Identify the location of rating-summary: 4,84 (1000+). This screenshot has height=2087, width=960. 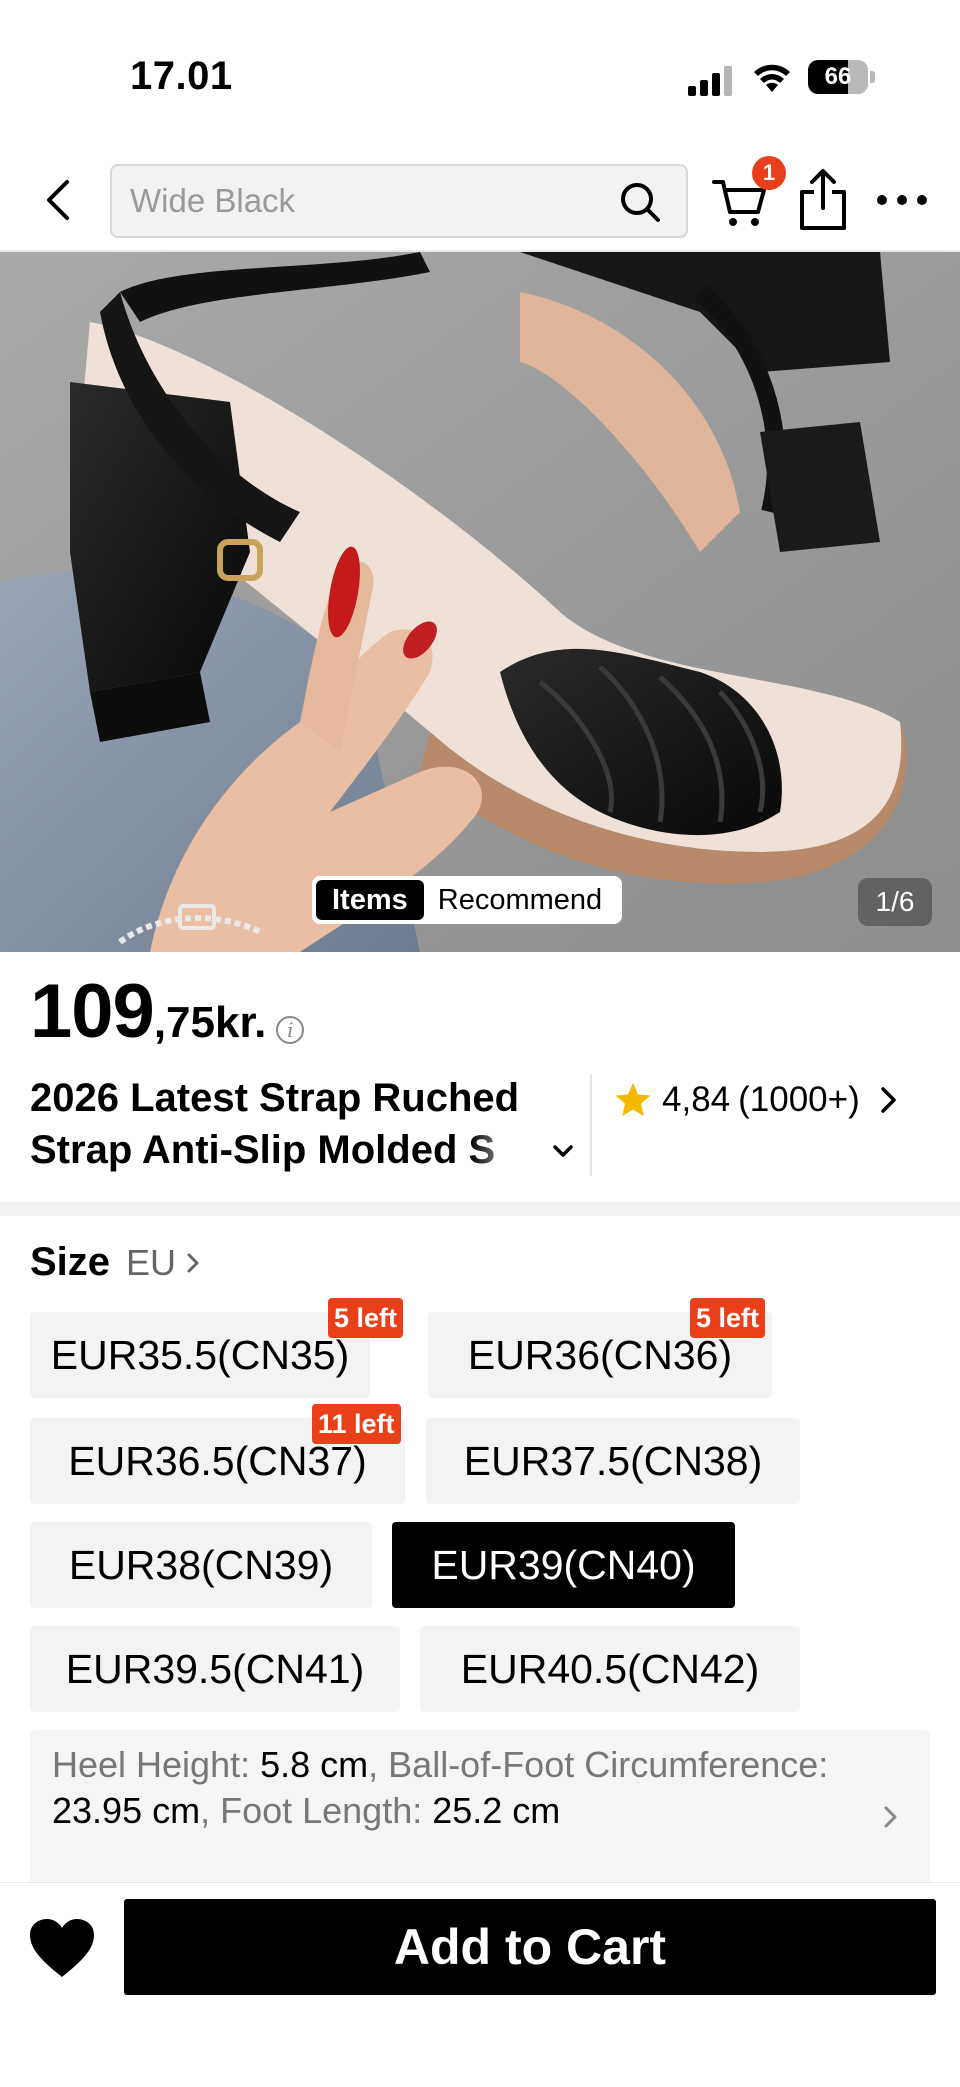
(757, 1100).